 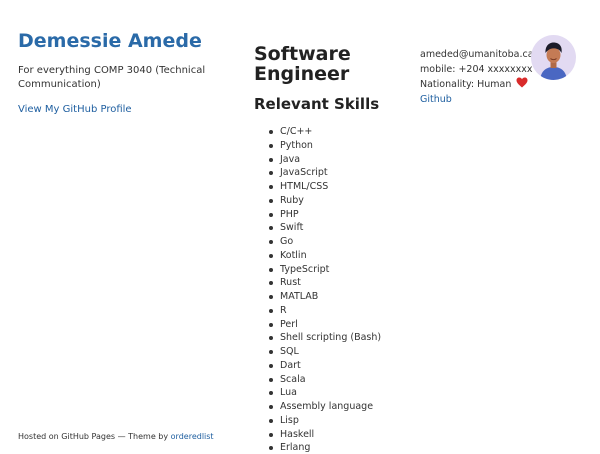 I want to click on skill-item: MATLAB, so click(x=324, y=297).